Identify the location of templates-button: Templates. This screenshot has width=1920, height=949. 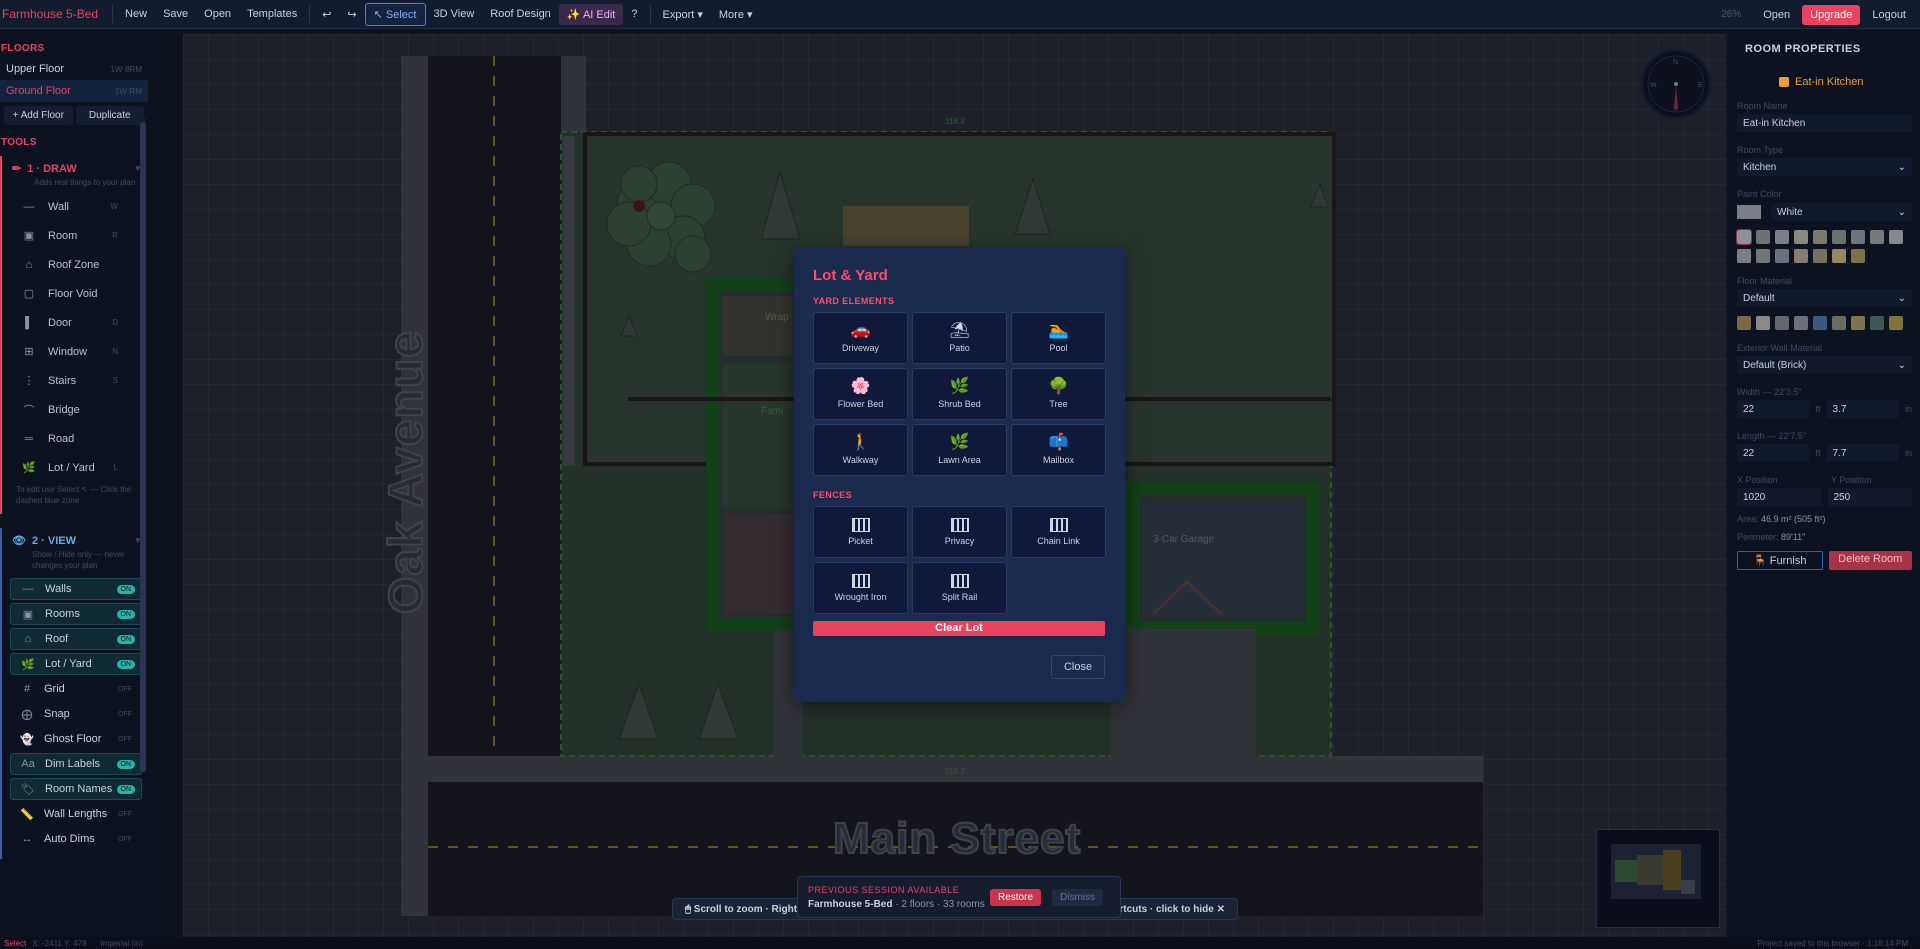
(272, 14).